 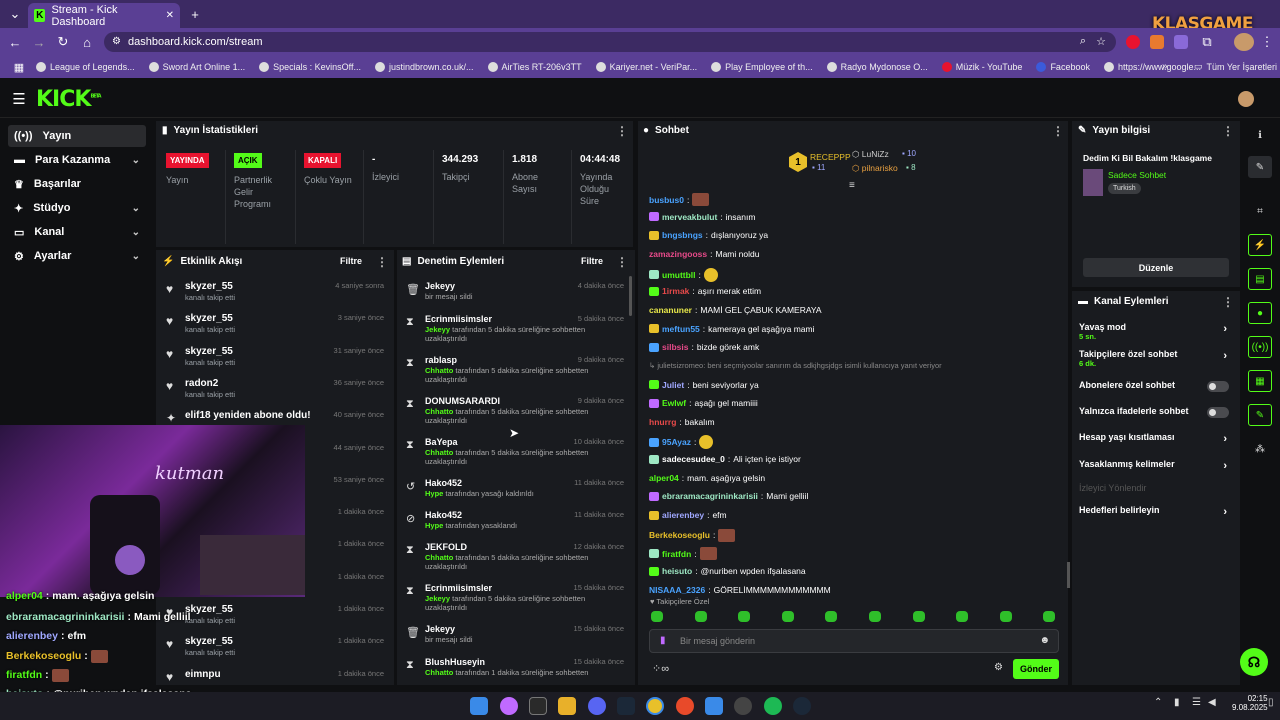 I want to click on zoom-icon: ⌕, so click(x=1083, y=41).